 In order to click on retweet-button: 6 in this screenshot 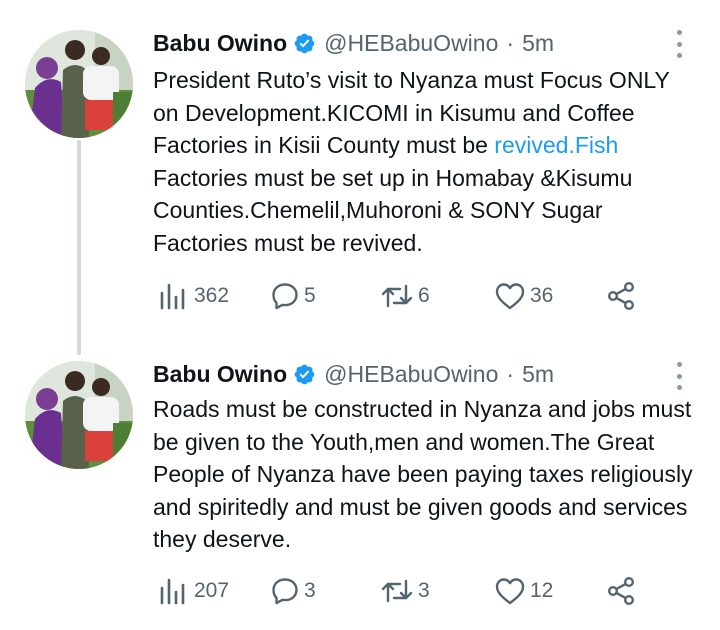, I will do `click(405, 296)`.